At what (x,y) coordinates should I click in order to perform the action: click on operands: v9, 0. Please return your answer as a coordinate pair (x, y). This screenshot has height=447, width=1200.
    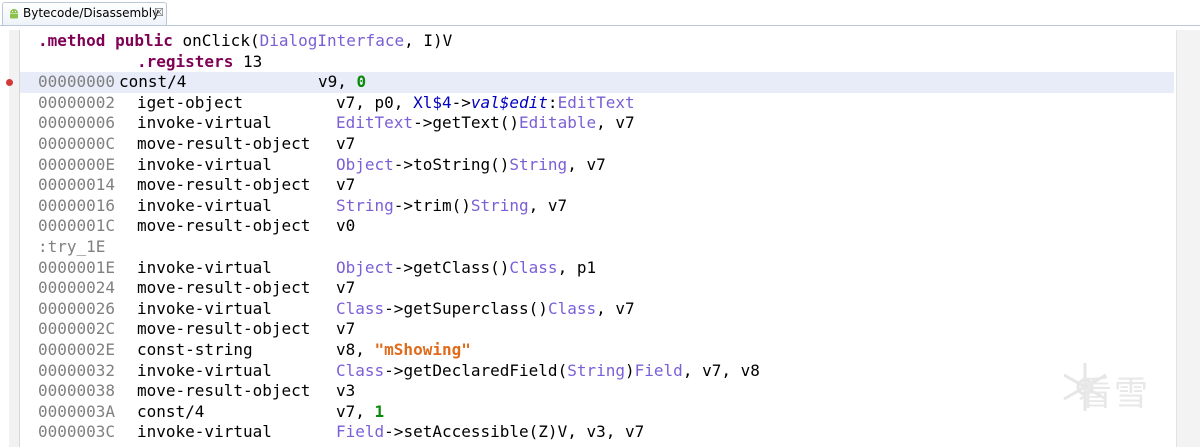
    Looking at the image, I should click on (342, 82).